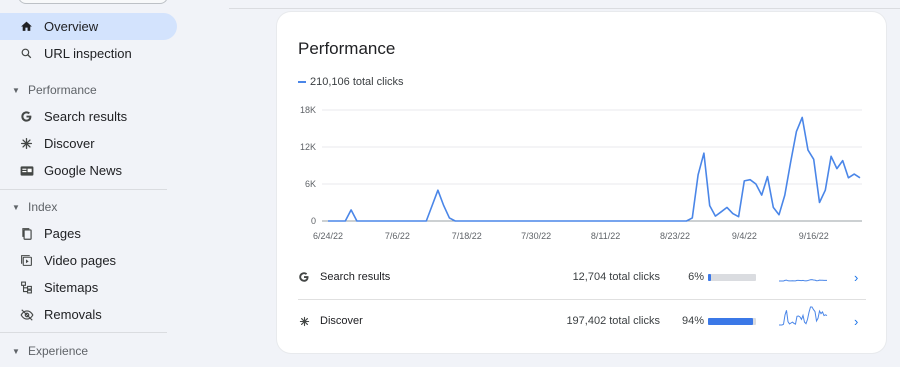 This screenshot has width=900, height=367. Describe the element at coordinates (88, 233) in the screenshot. I see `sidebar-item-pages: Pages` at that location.